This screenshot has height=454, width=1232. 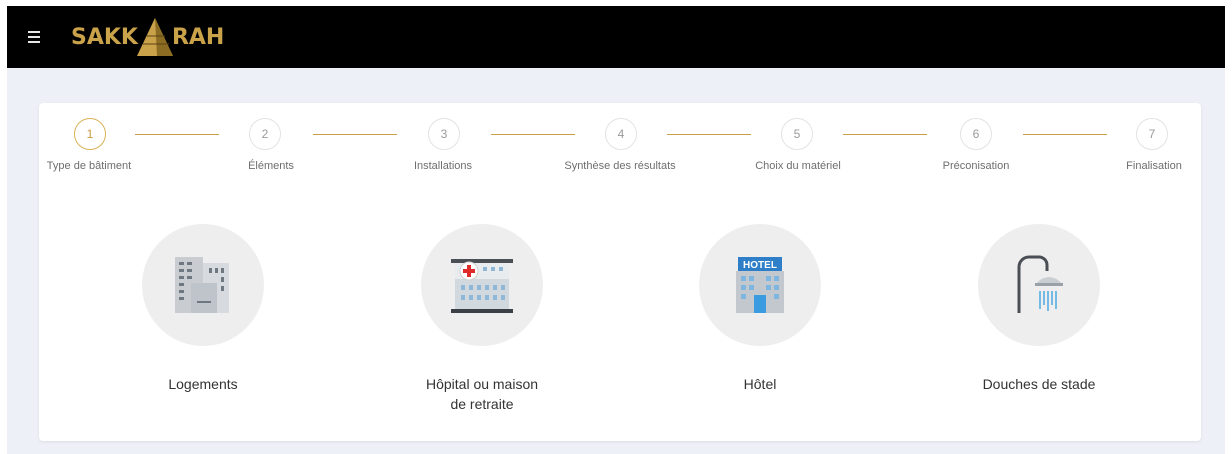 I want to click on step-6-circle: 6, so click(x=976, y=134).